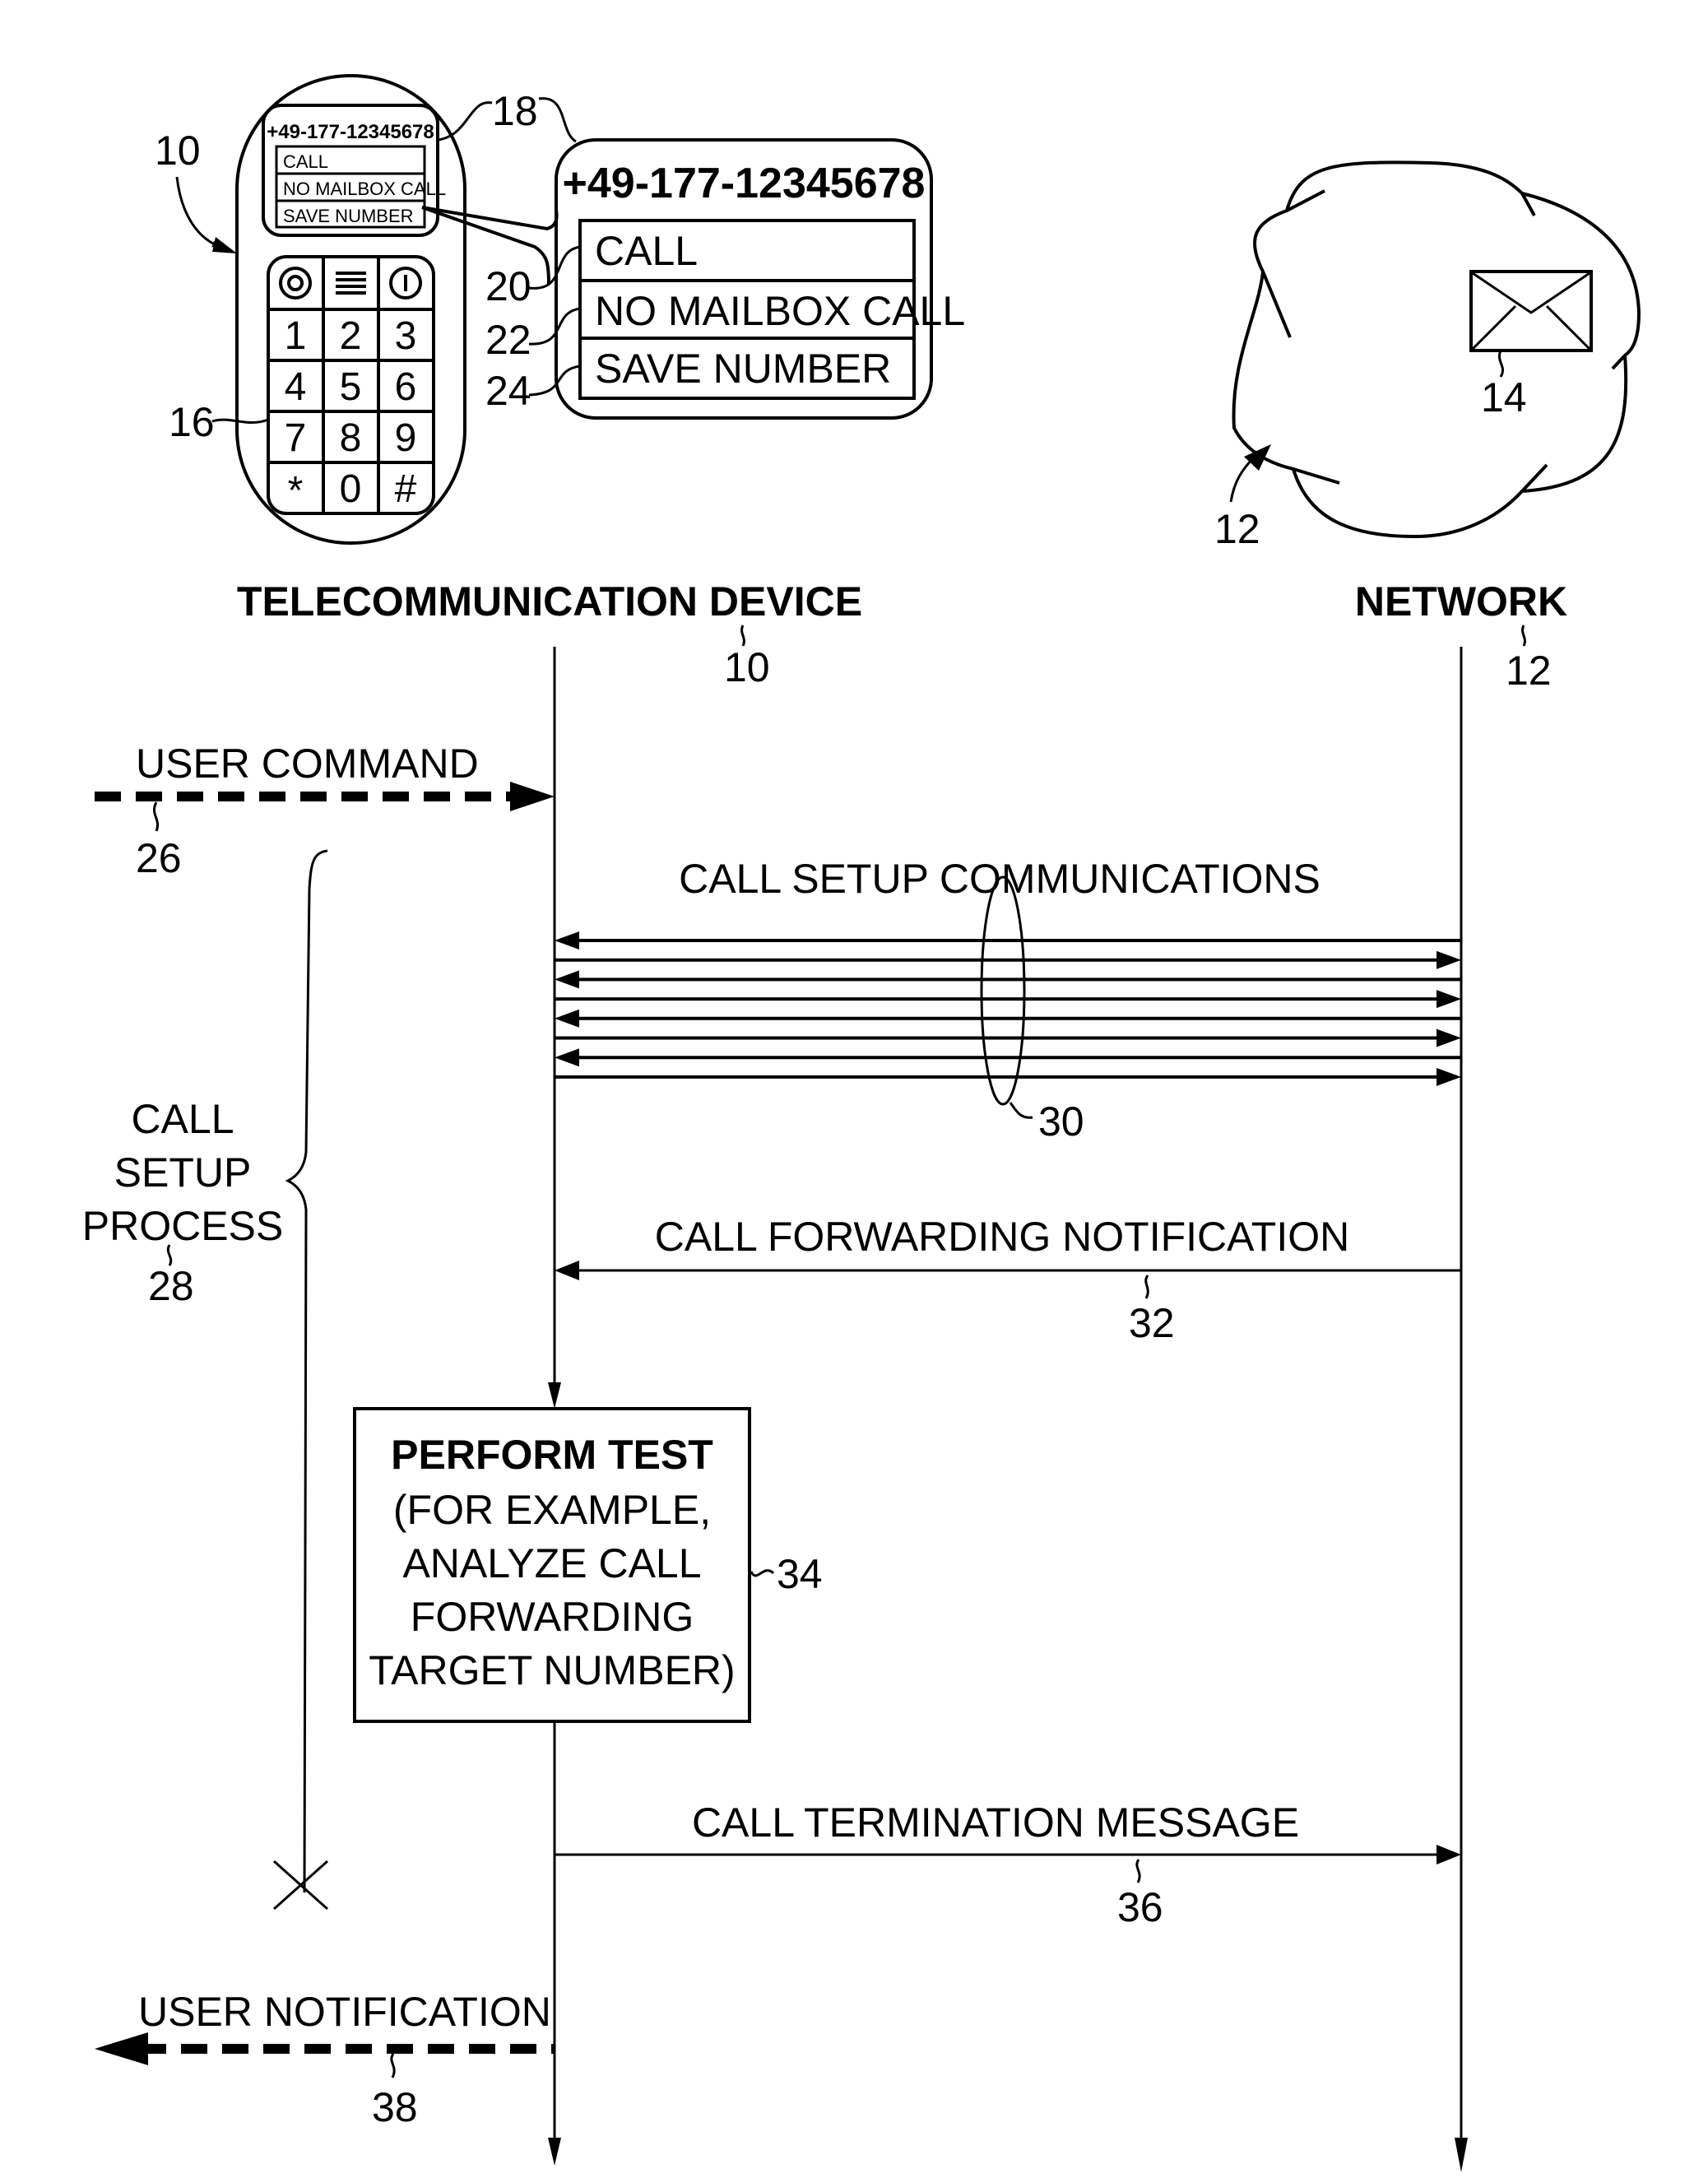 The width and height of the screenshot is (1708, 2178). I want to click on key-hash: #, so click(406, 489).